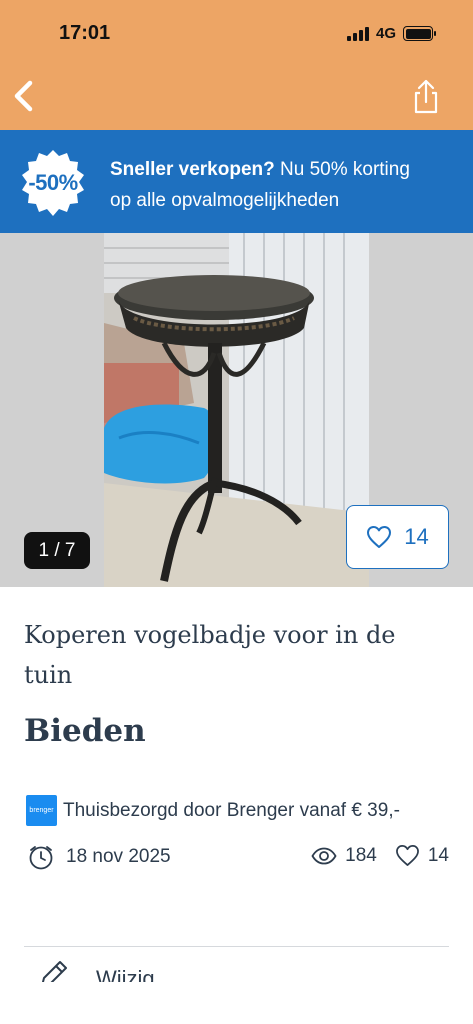 The image size is (473, 1024). I want to click on promo-body-1: Nu 50% korting, so click(342, 169).